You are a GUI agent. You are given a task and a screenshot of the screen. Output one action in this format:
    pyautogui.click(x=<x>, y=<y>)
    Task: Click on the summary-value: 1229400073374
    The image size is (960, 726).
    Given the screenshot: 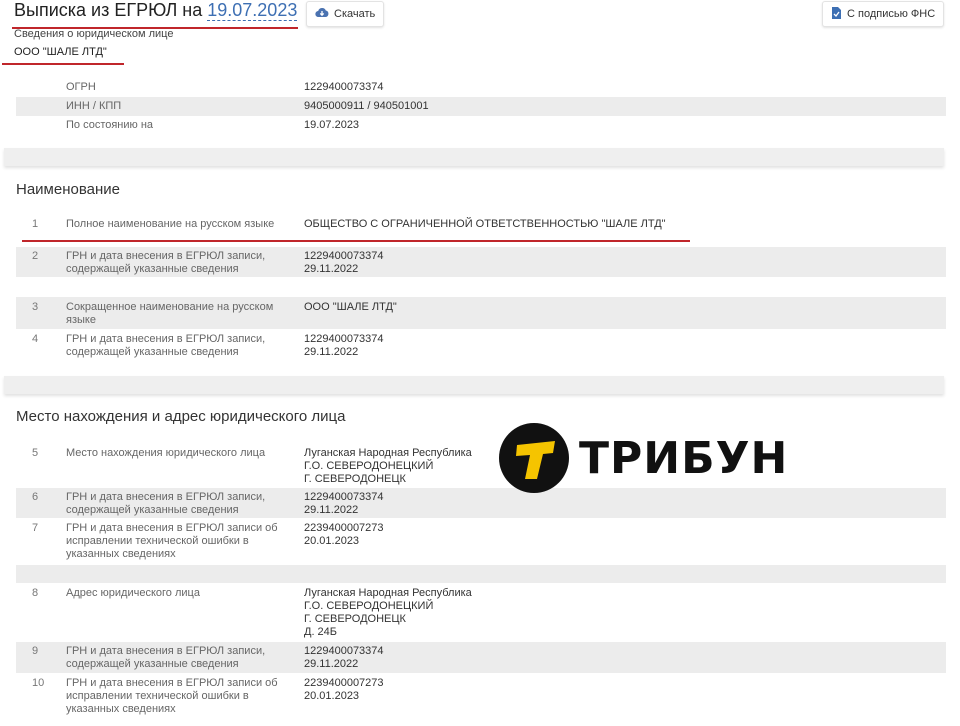 What is the action you would take?
    pyautogui.click(x=344, y=87)
    